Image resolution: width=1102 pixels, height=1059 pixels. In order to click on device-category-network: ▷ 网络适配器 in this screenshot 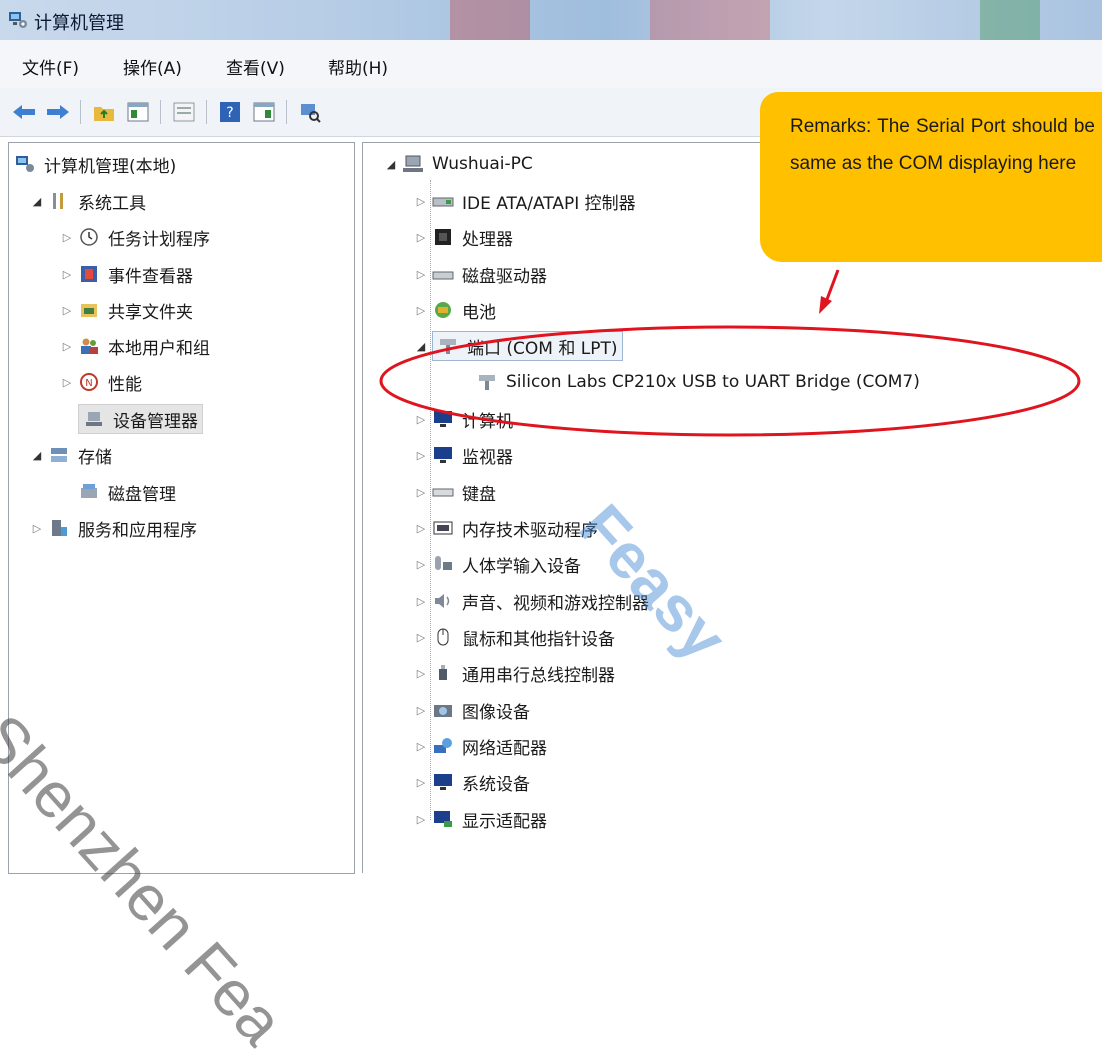, I will do `click(480, 746)`.